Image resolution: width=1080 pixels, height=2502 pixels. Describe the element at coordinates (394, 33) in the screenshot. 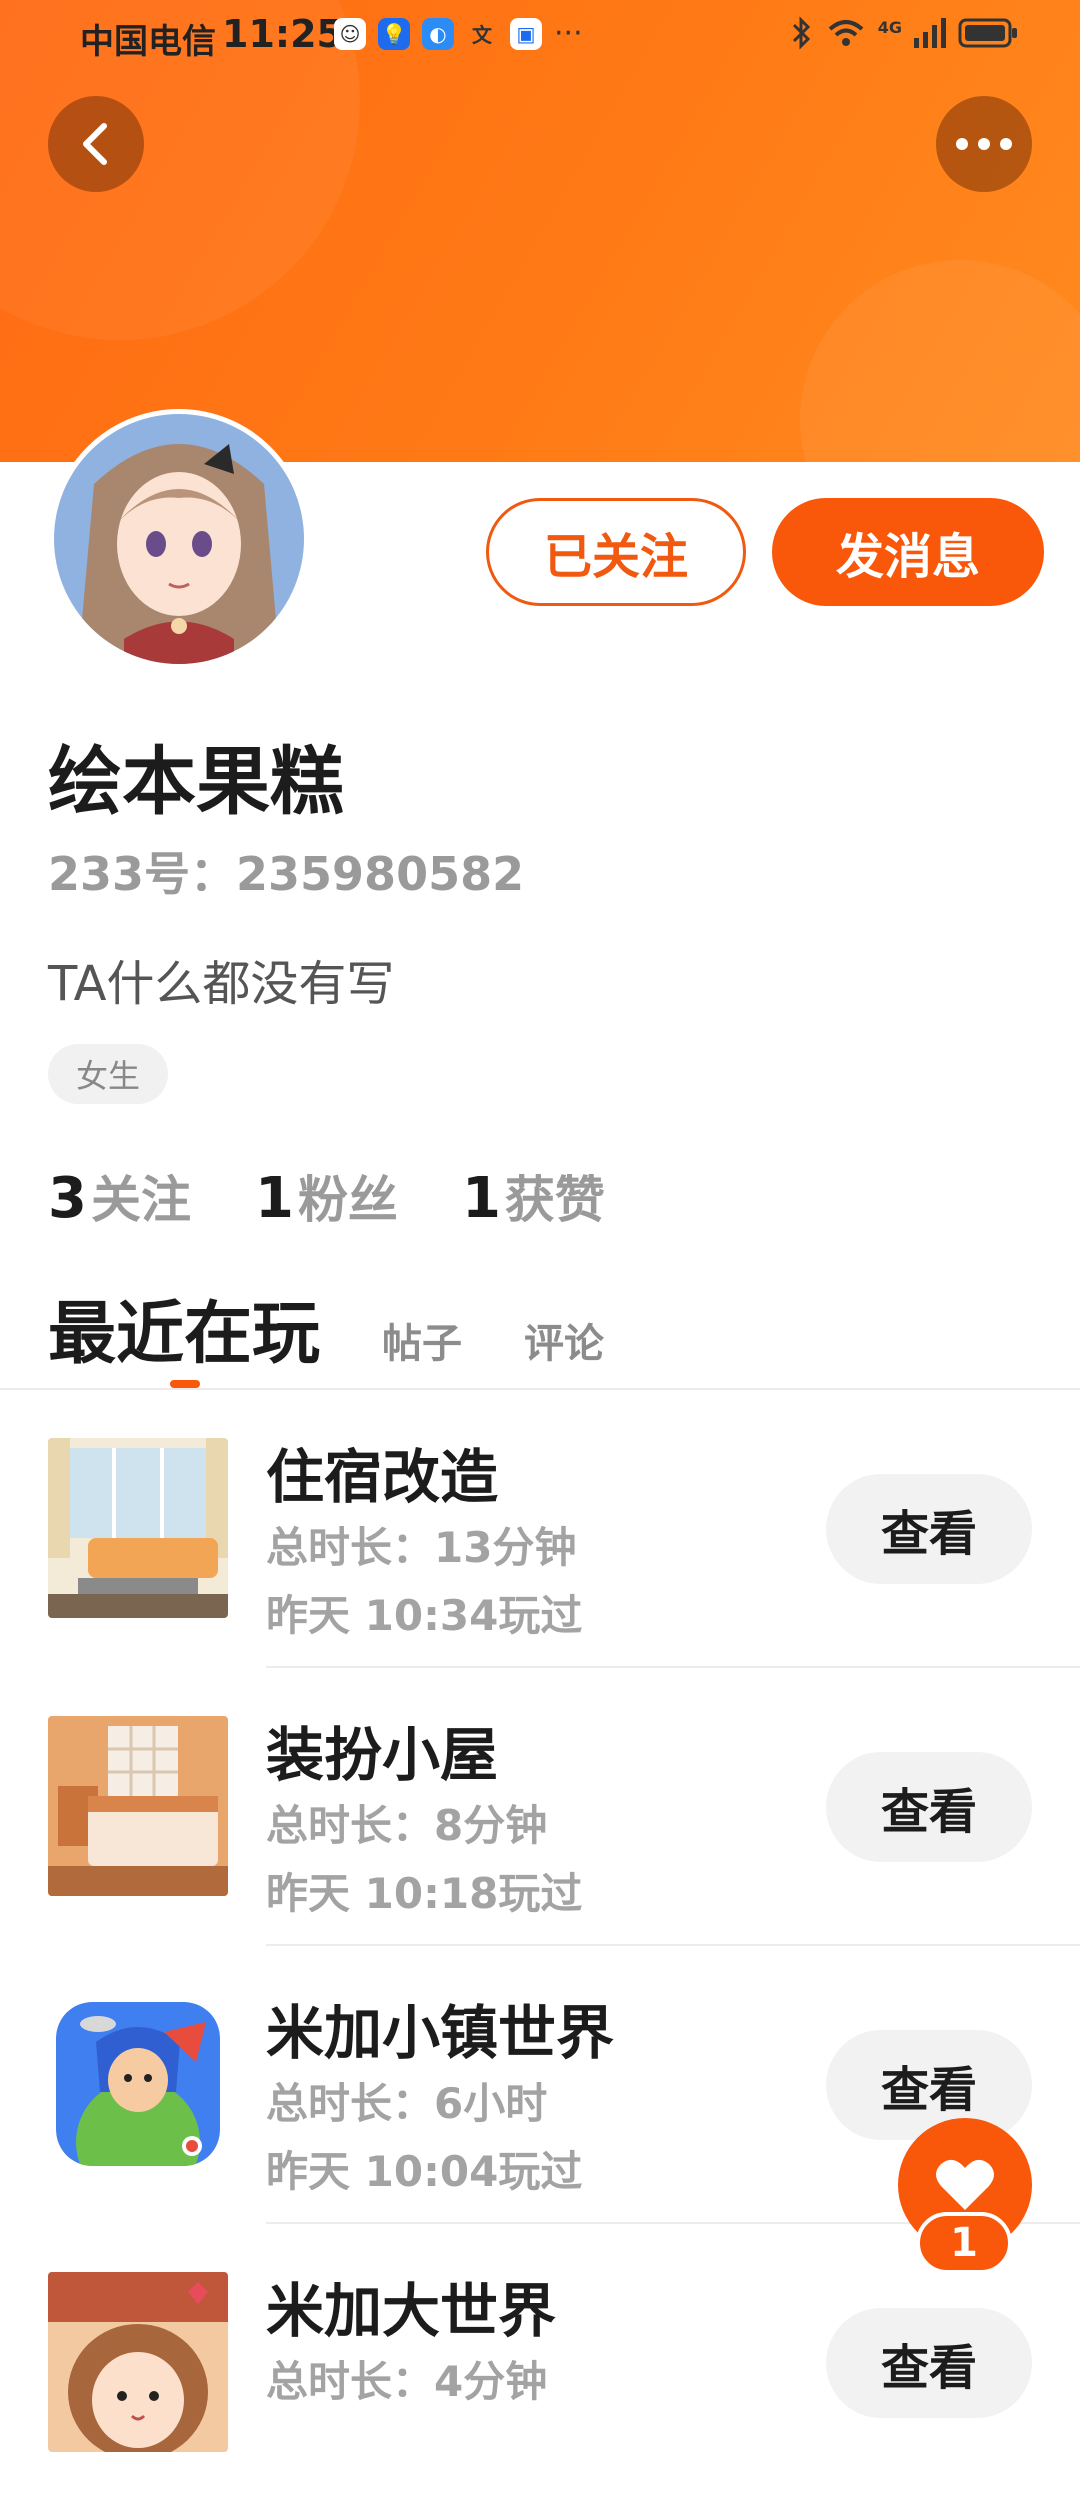

I see `bulb-app-icon: 💡` at that location.